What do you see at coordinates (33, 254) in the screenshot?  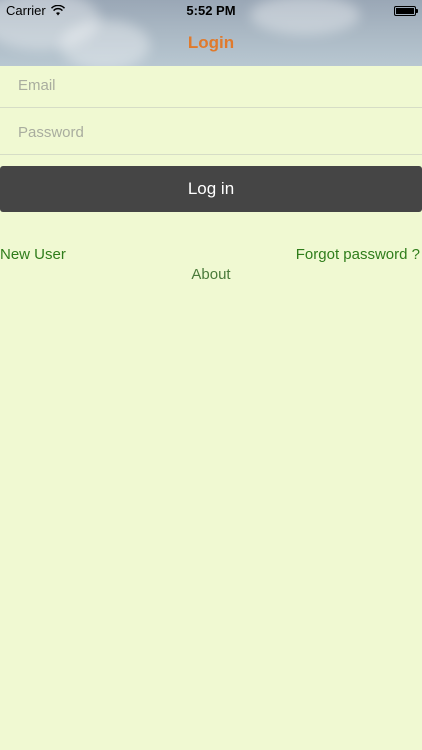 I see `new-user-link: New User` at bounding box center [33, 254].